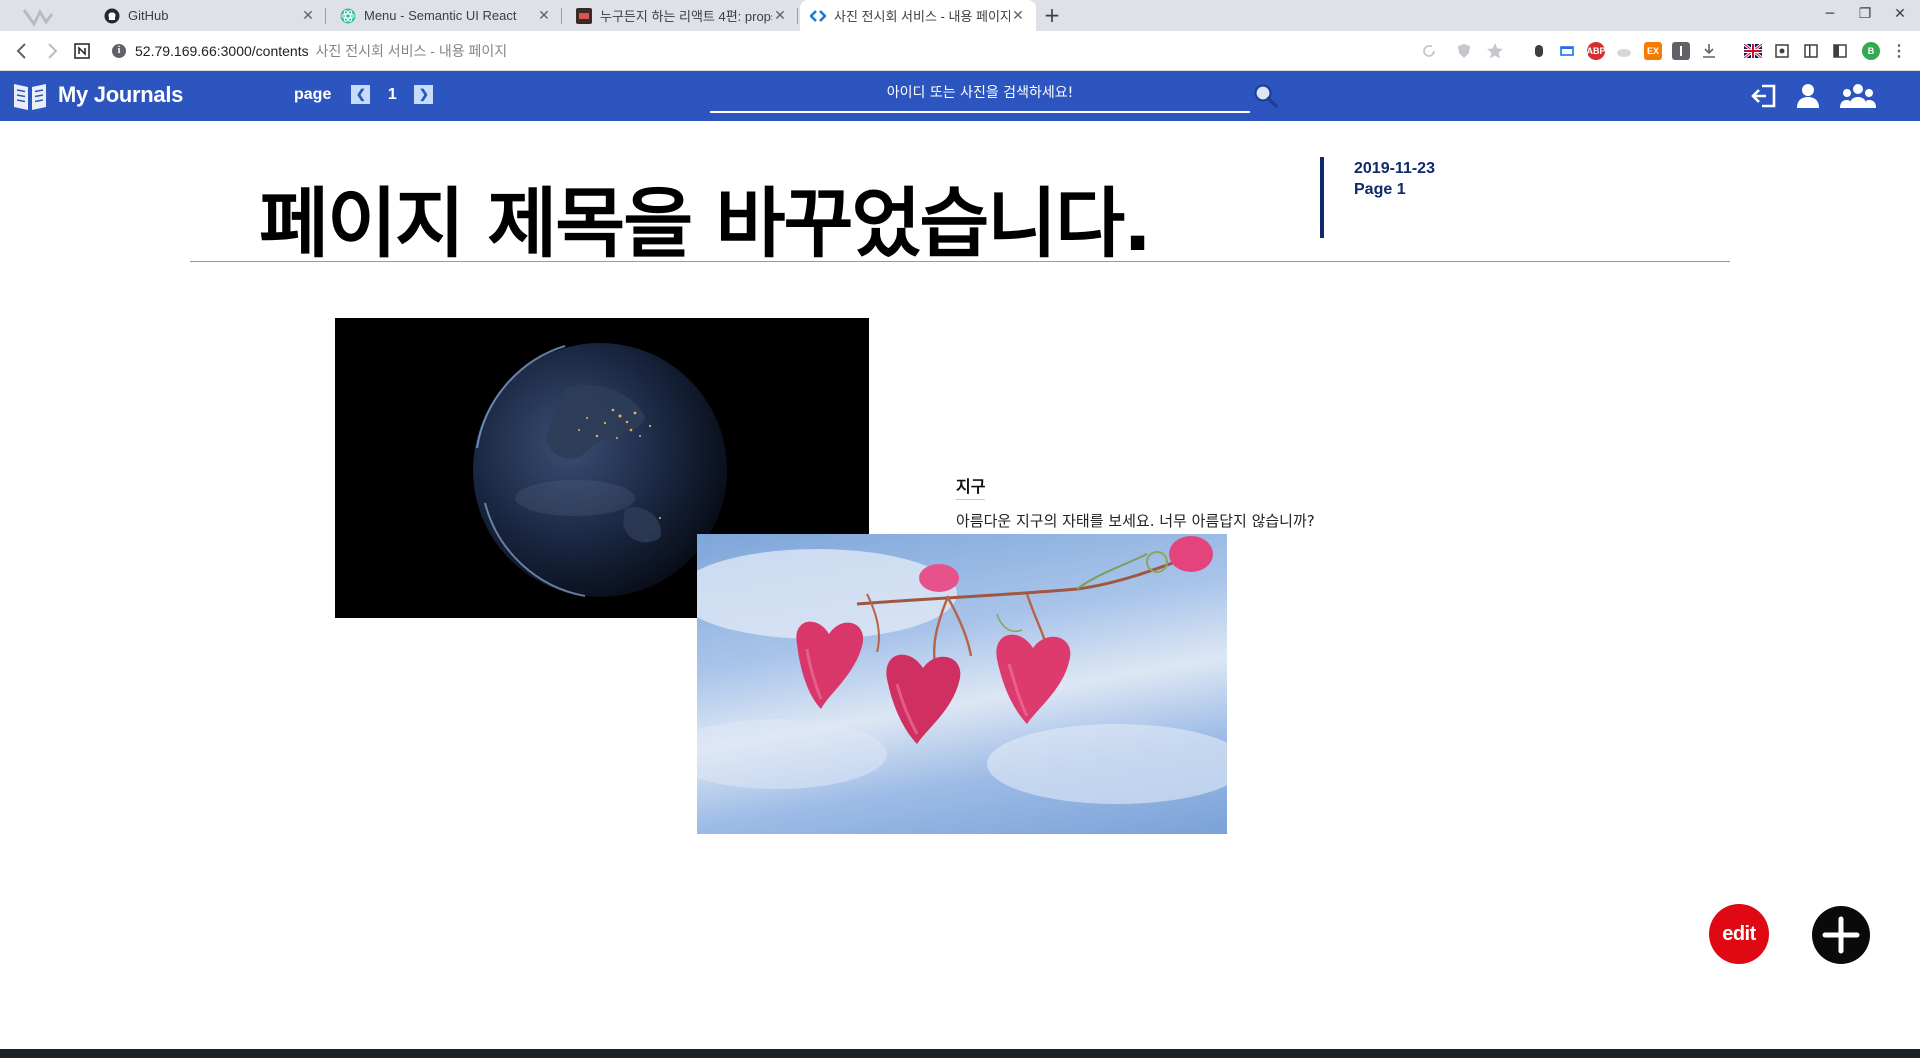  Describe the element at coordinates (348, 16) in the screenshot. I see `react-icon` at that location.